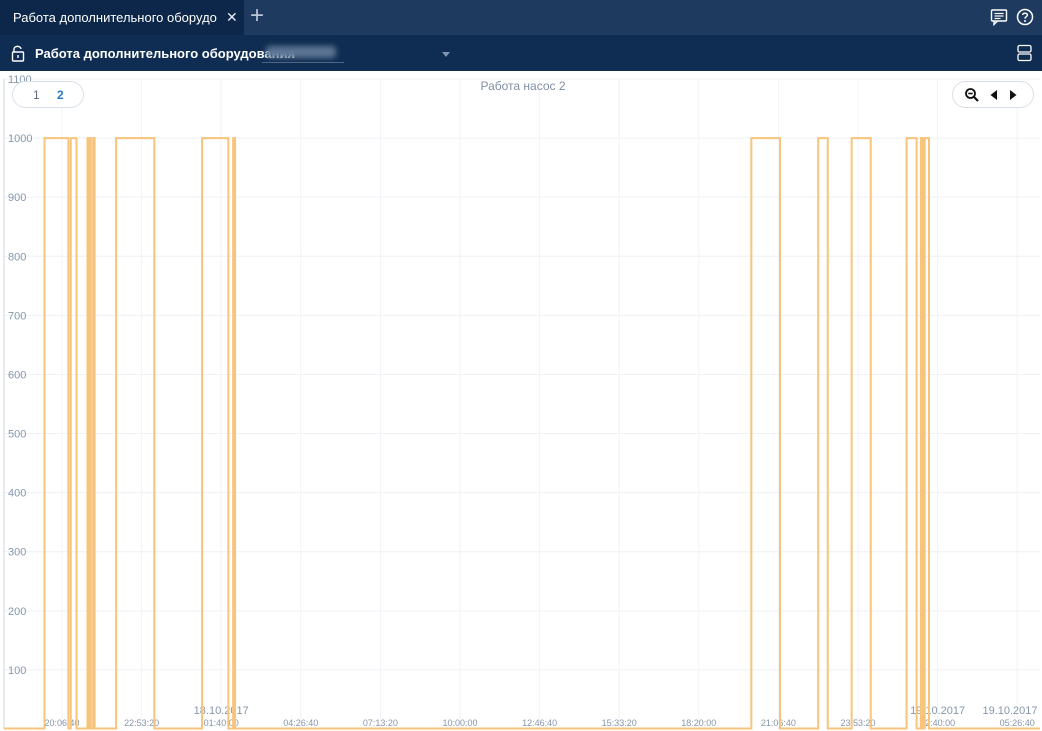  What do you see at coordinates (357, 54) in the screenshot?
I see `object-selector` at bounding box center [357, 54].